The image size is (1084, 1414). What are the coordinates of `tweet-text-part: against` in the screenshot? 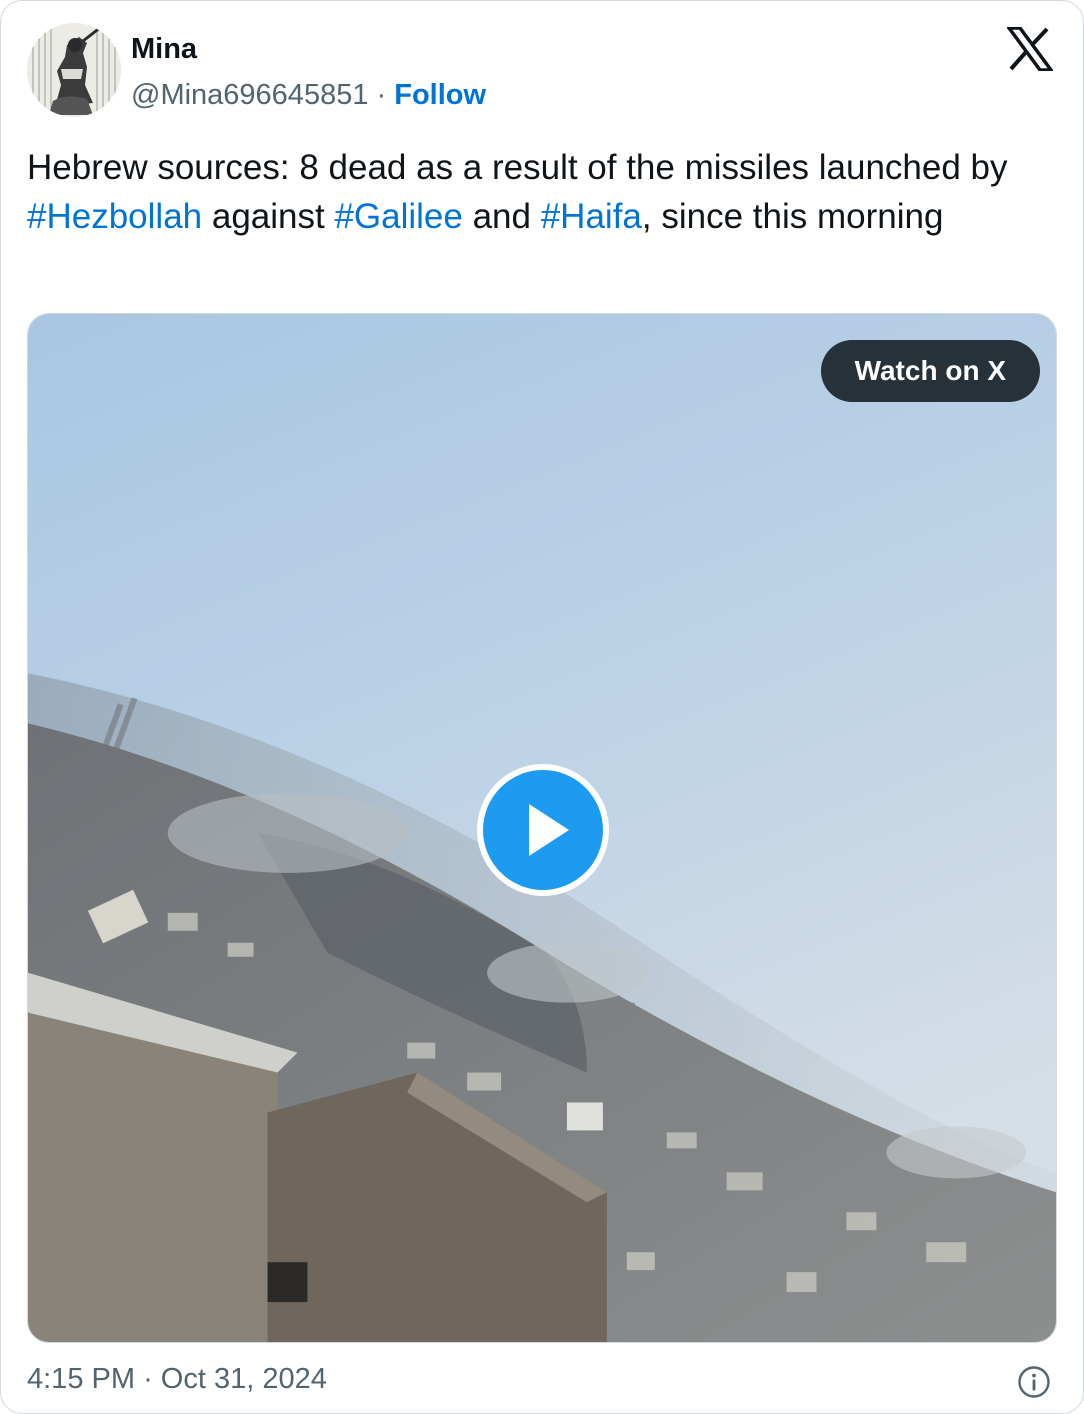 It's located at (268, 216).